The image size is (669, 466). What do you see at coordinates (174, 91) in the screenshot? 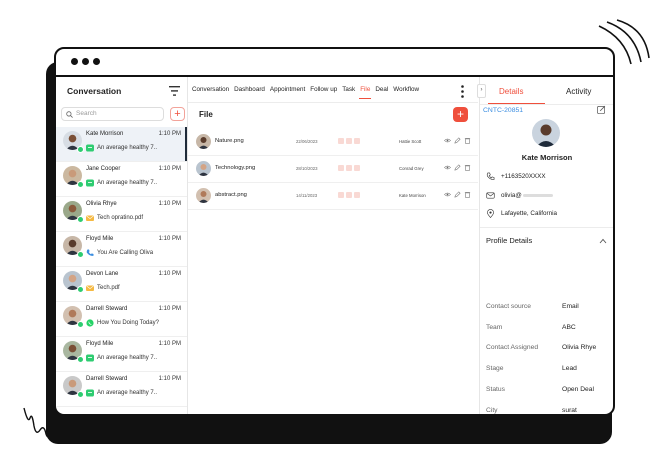
I see `filter-icon` at bounding box center [174, 91].